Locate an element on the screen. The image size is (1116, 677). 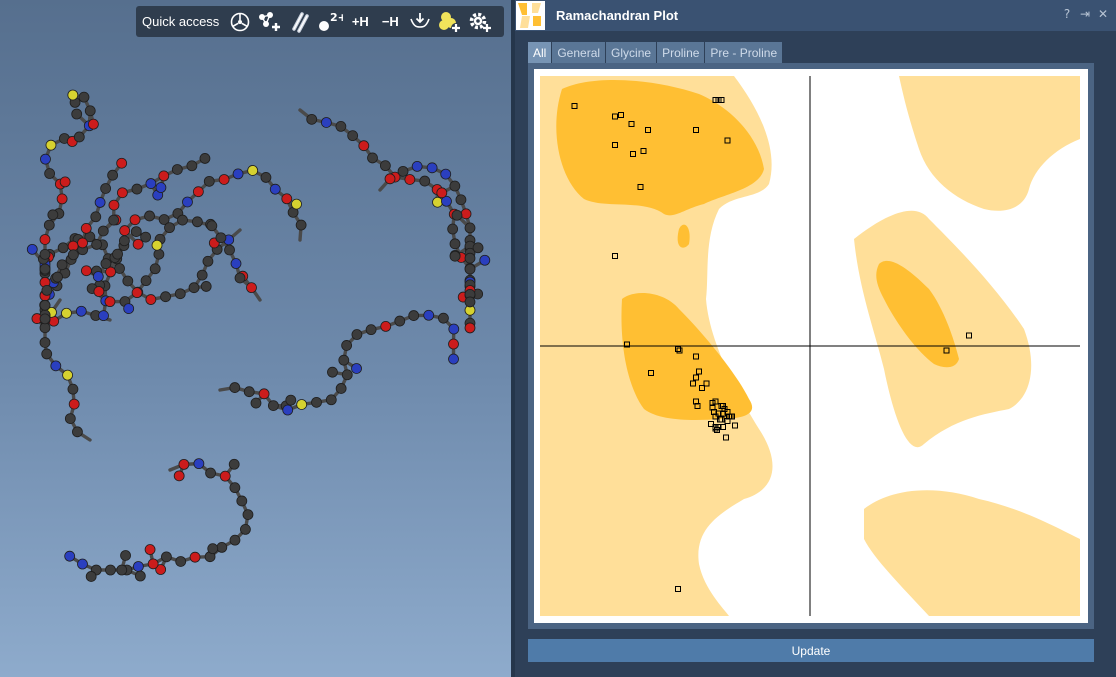
close-button: ✕ is located at coordinates (1103, 14).